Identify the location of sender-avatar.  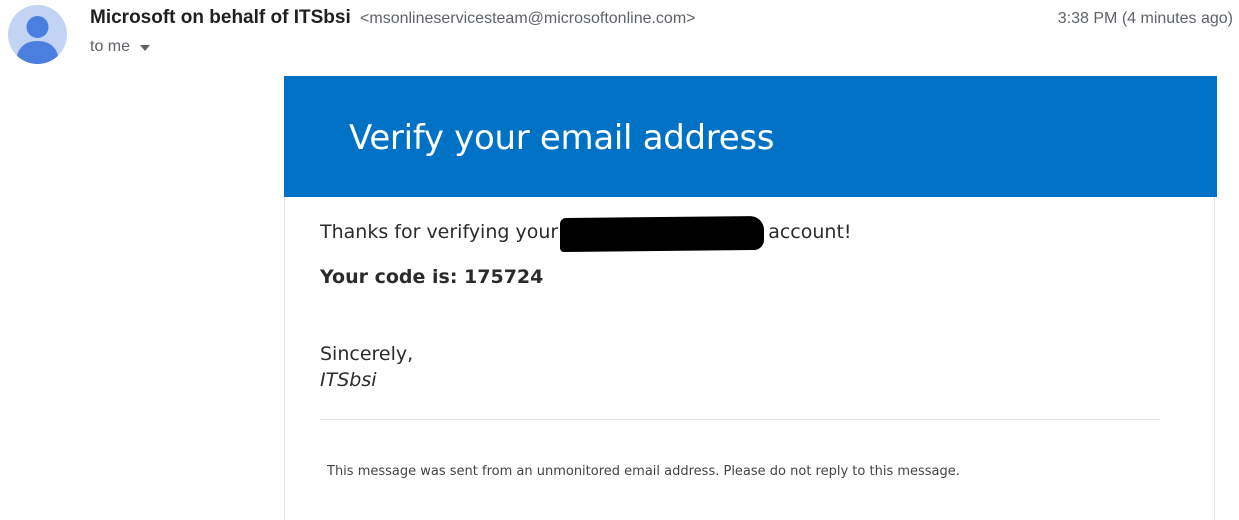
(37, 34).